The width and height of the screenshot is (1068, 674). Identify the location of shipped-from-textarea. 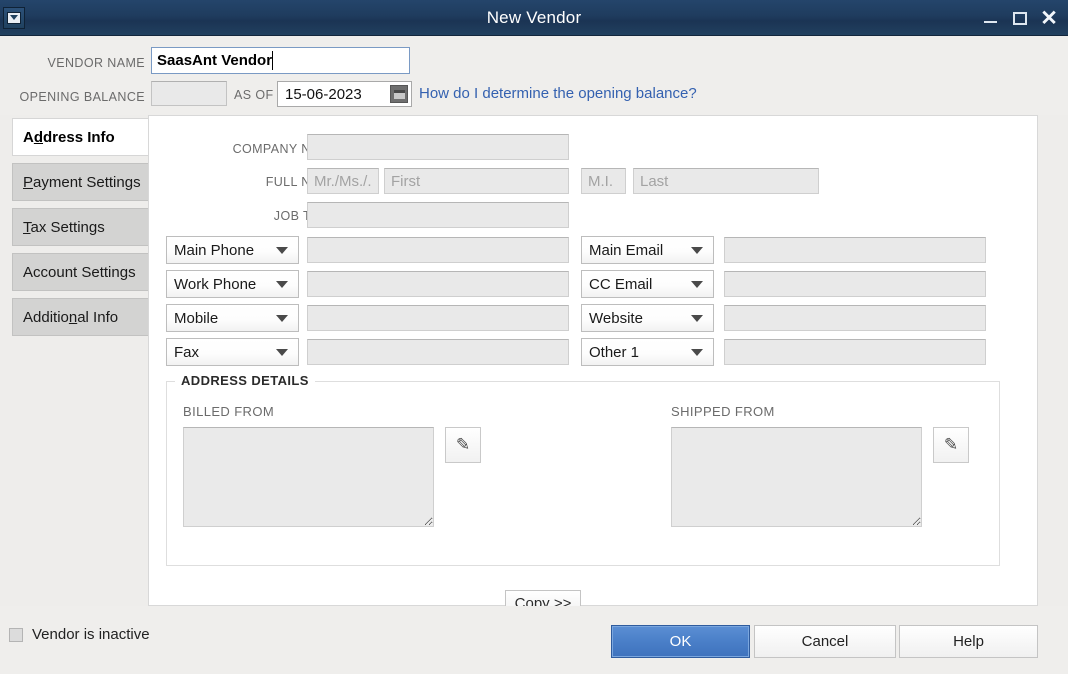
(796, 477).